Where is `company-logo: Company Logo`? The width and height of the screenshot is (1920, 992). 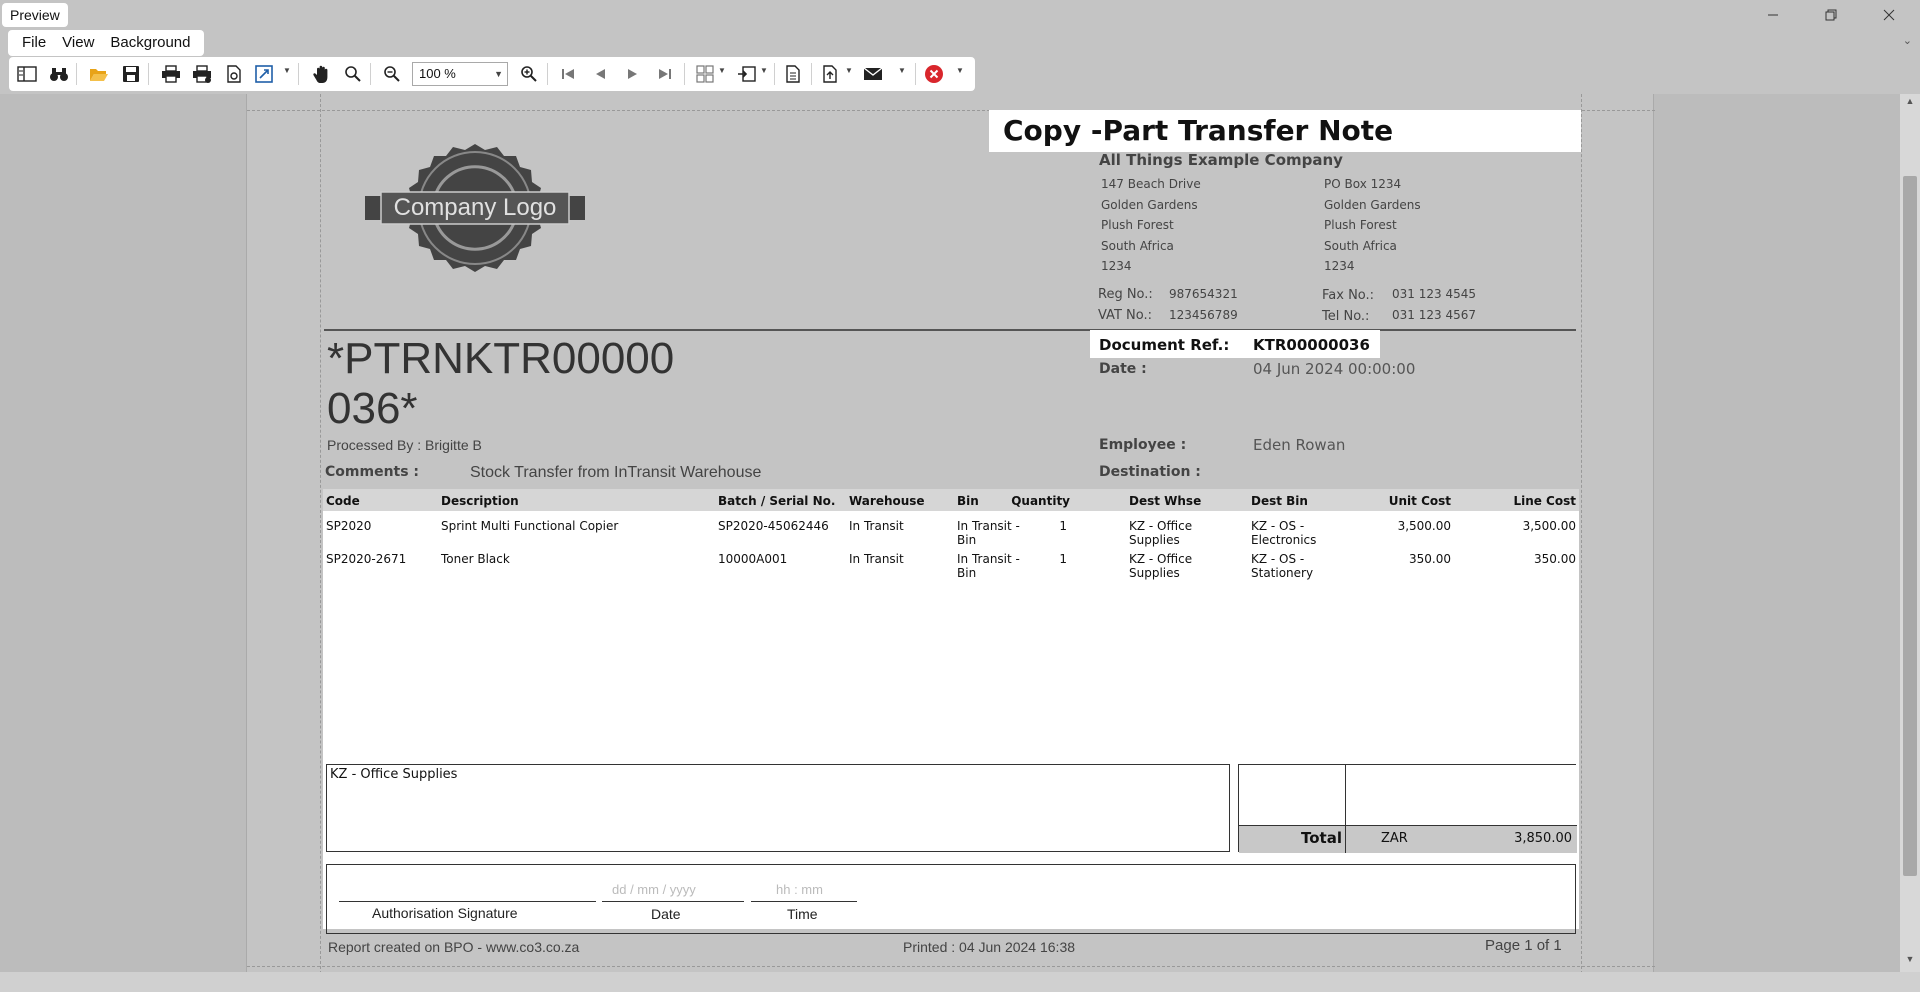 company-logo: Company Logo is located at coordinates (475, 210).